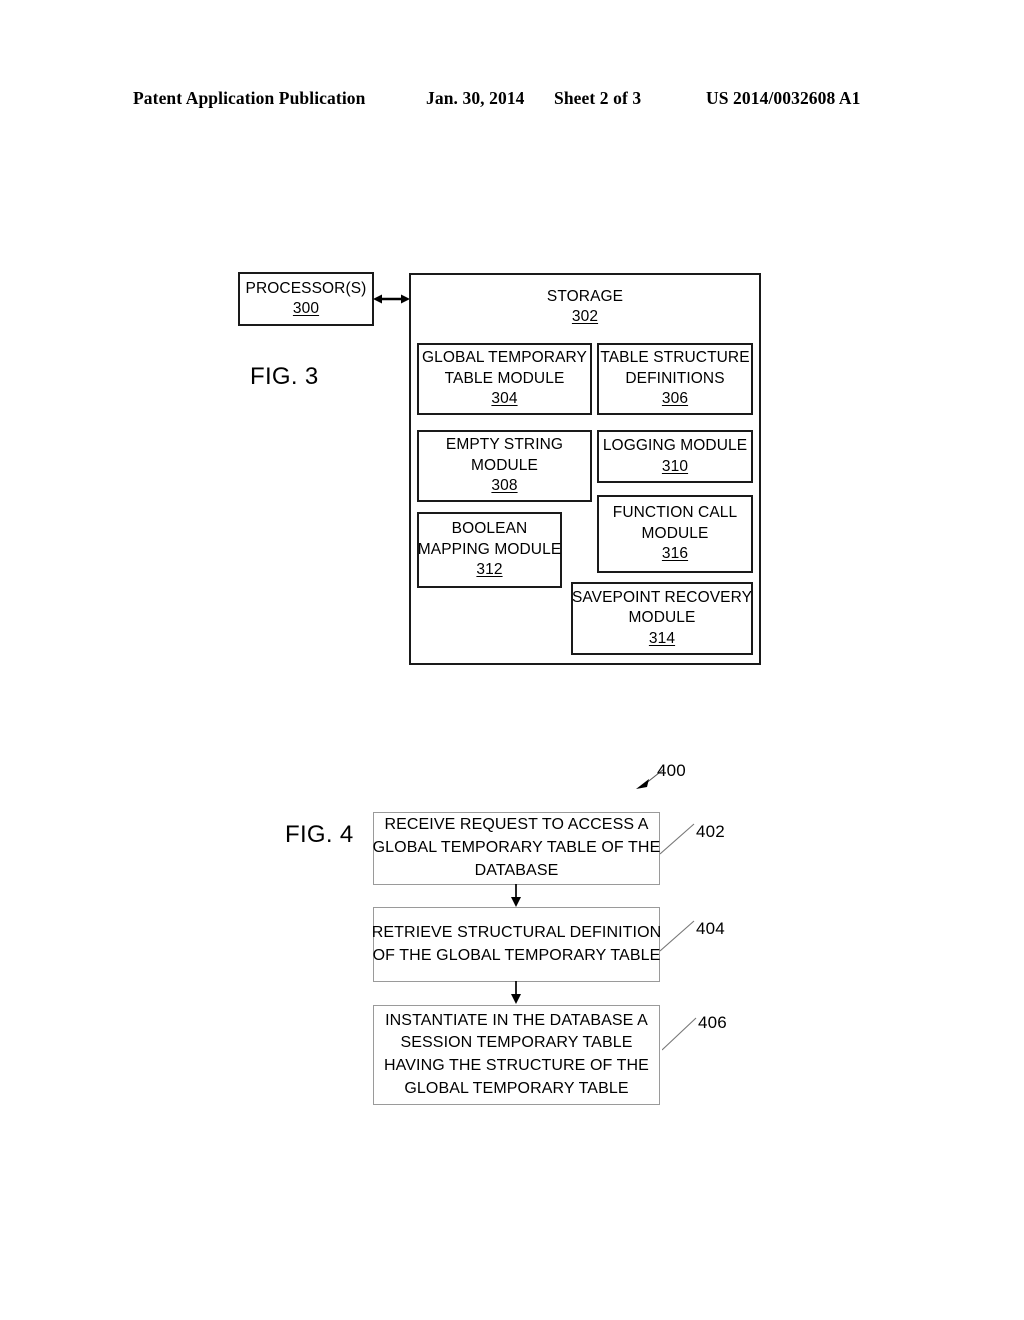  What do you see at coordinates (516, 932) in the screenshot?
I see `flow-step-line-1: RETRIEVE STRUCTURAL DEFINITION` at bounding box center [516, 932].